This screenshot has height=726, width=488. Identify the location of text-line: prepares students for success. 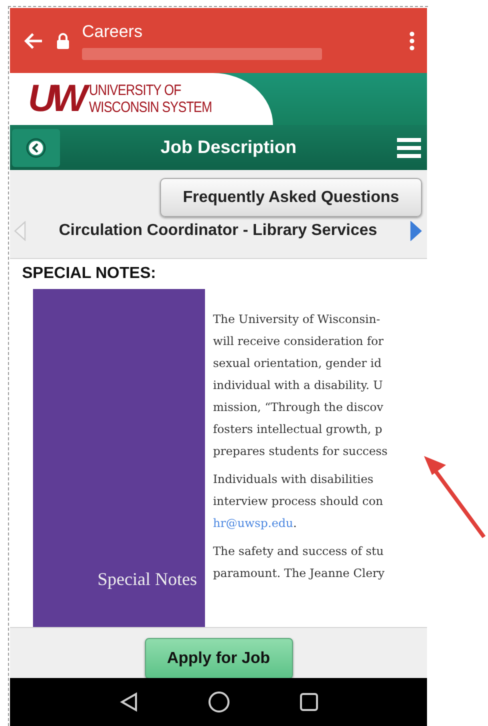
(300, 451).